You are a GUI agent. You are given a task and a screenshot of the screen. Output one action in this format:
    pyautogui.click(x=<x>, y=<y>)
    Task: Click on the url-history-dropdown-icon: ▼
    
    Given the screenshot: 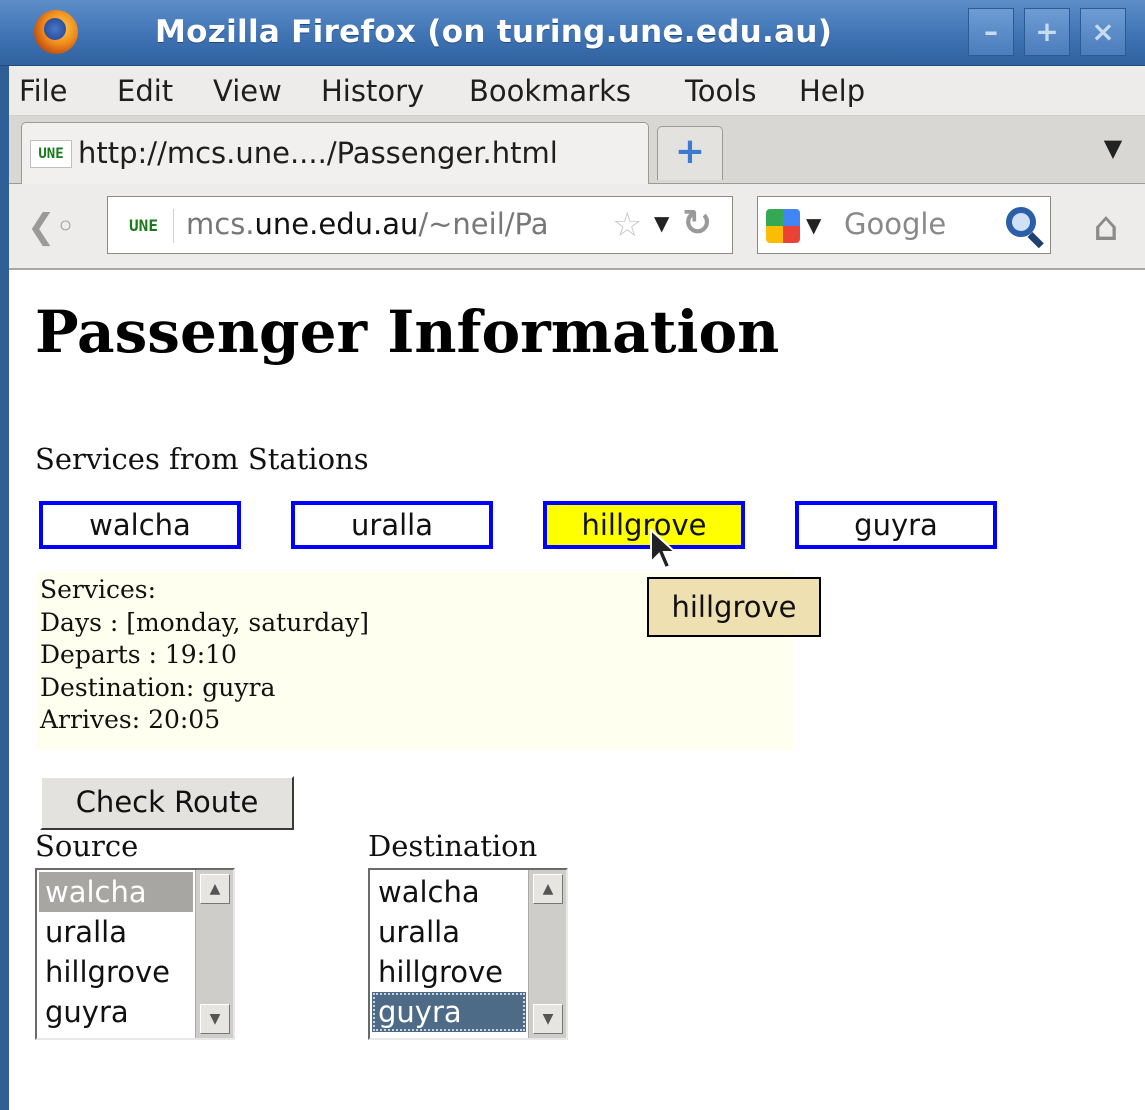 What is the action you would take?
    pyautogui.click(x=661, y=223)
    